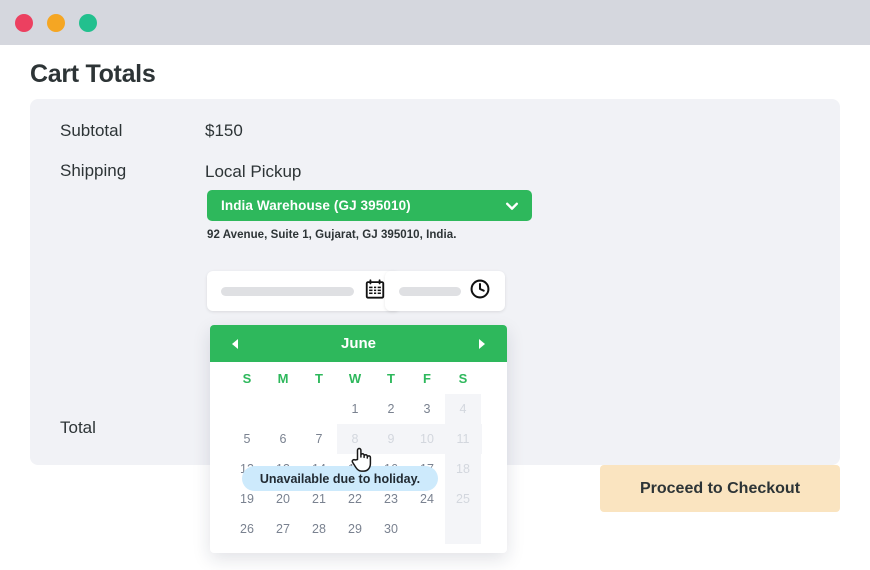 This screenshot has height=570, width=870. I want to click on weekday-6: S, so click(463, 378).